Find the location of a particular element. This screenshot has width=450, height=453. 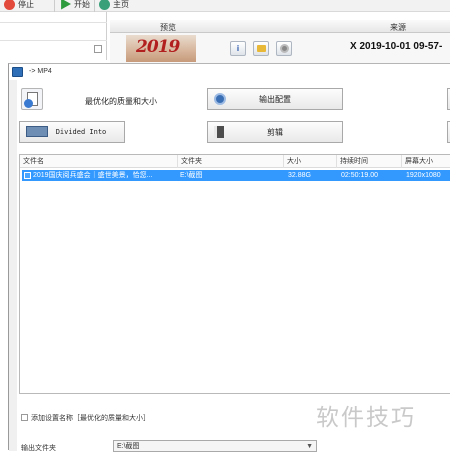

start-button: 开始 is located at coordinates (75, 5).